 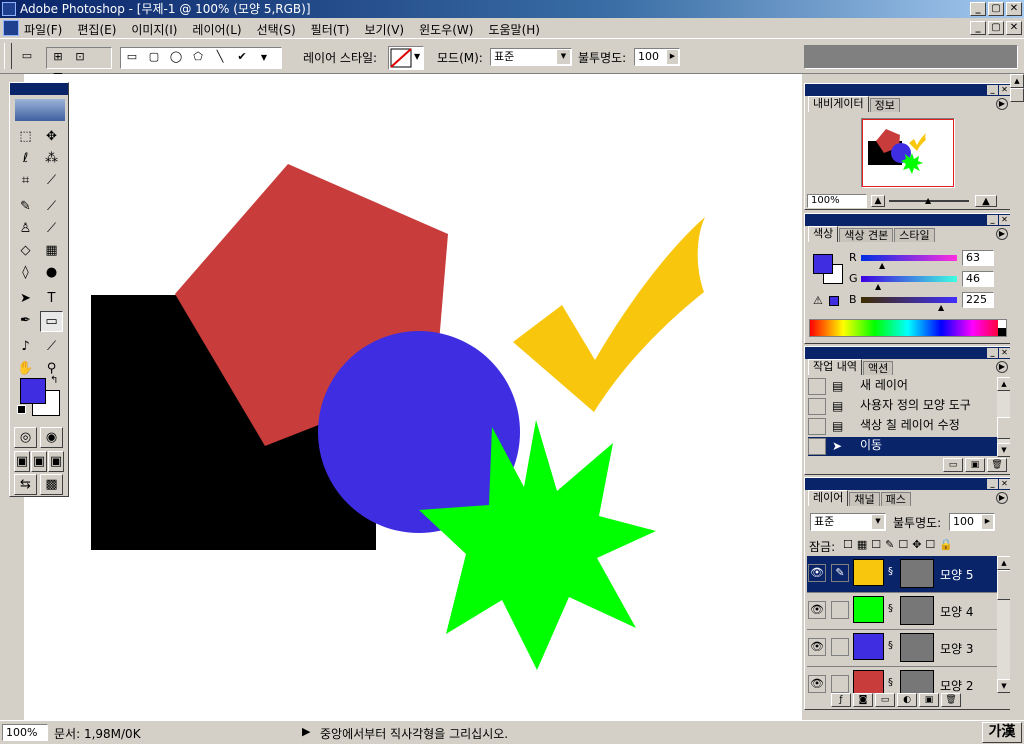 What do you see at coordinates (51, 437) in the screenshot?
I see `quick-mask-mode-icon: ◉` at bounding box center [51, 437].